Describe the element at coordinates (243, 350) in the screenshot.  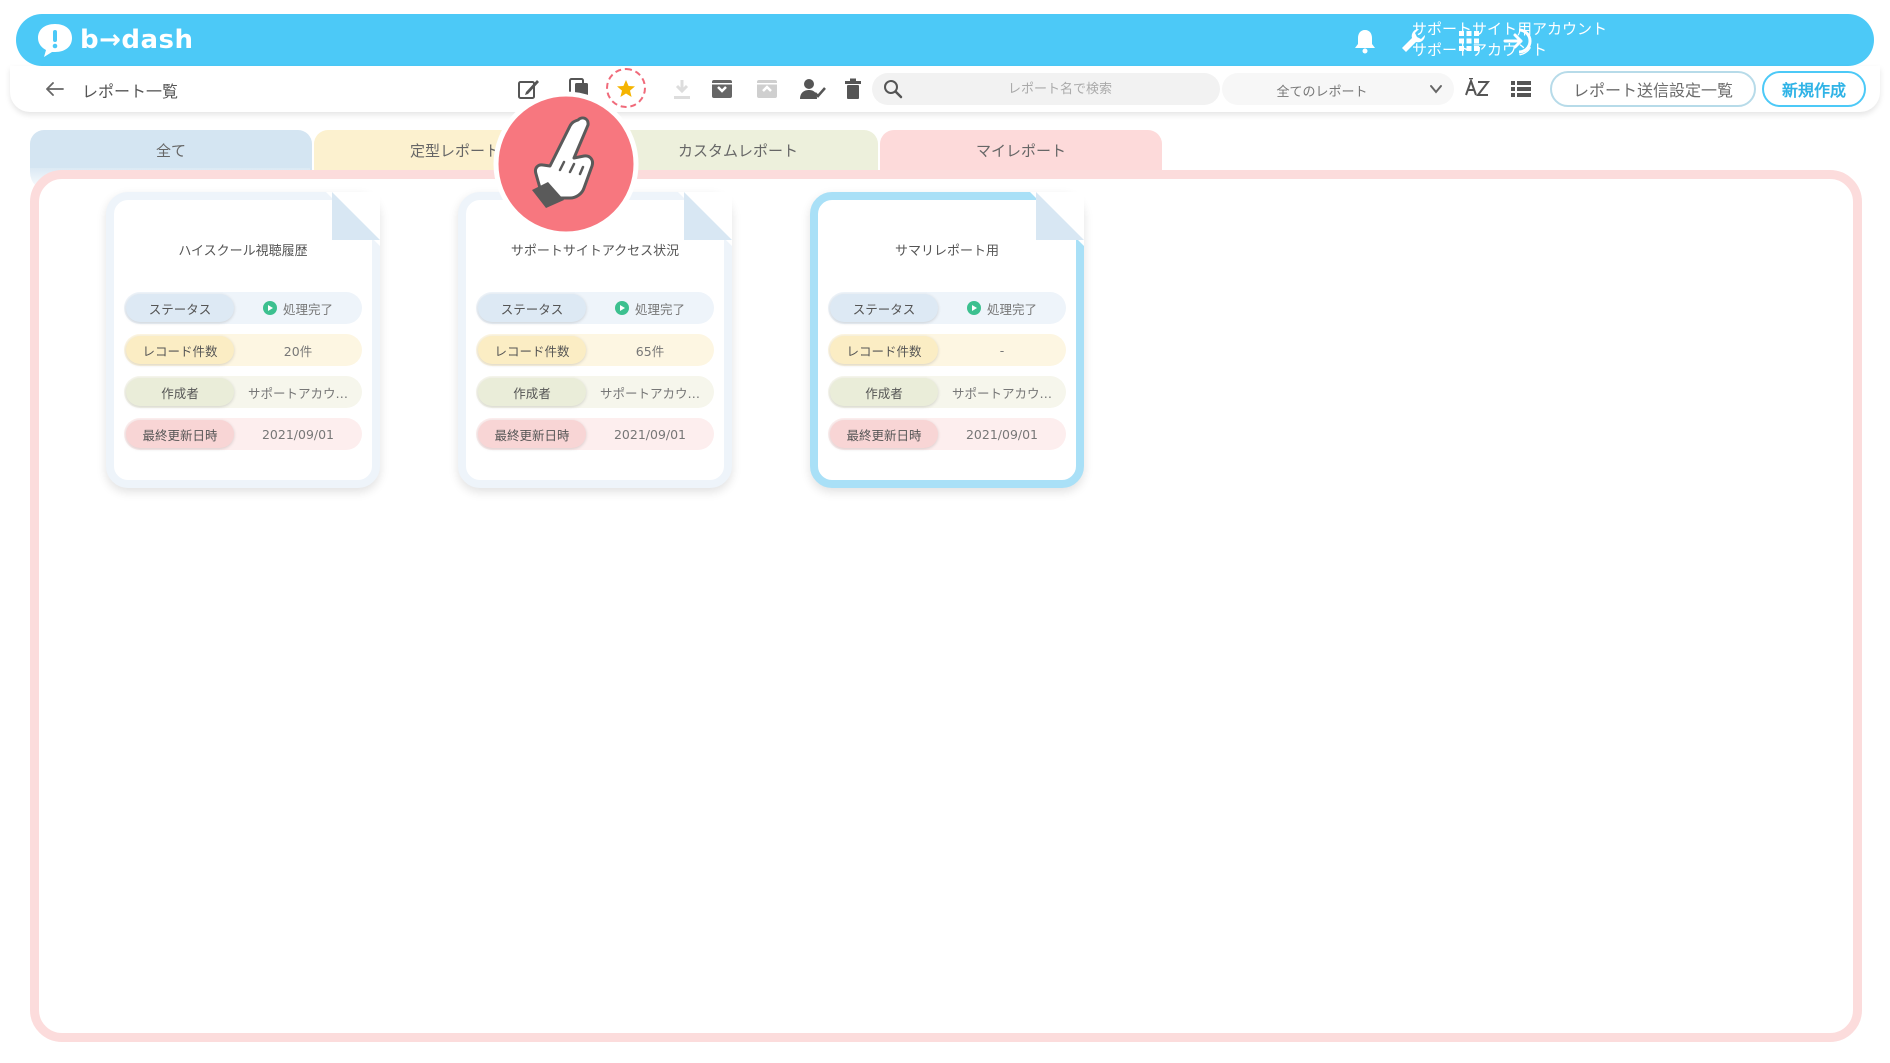
I see `record-count-row: レコード件数 20件` at that location.